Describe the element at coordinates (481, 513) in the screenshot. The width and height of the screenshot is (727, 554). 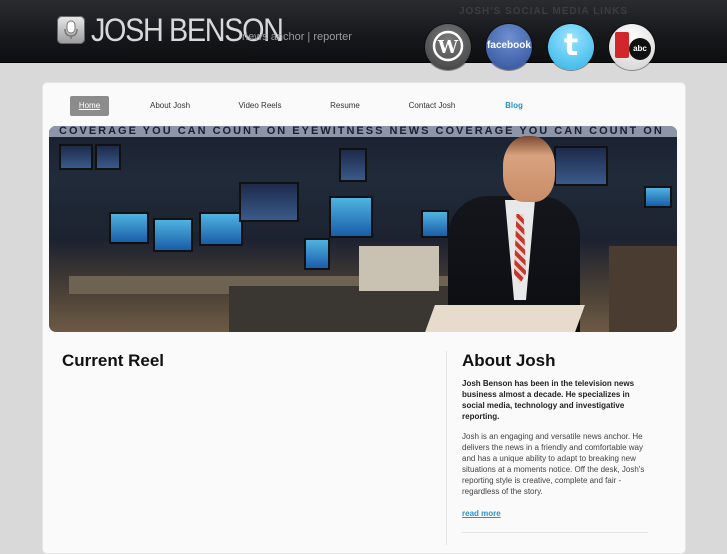
I see `read-more-link: read more` at that location.